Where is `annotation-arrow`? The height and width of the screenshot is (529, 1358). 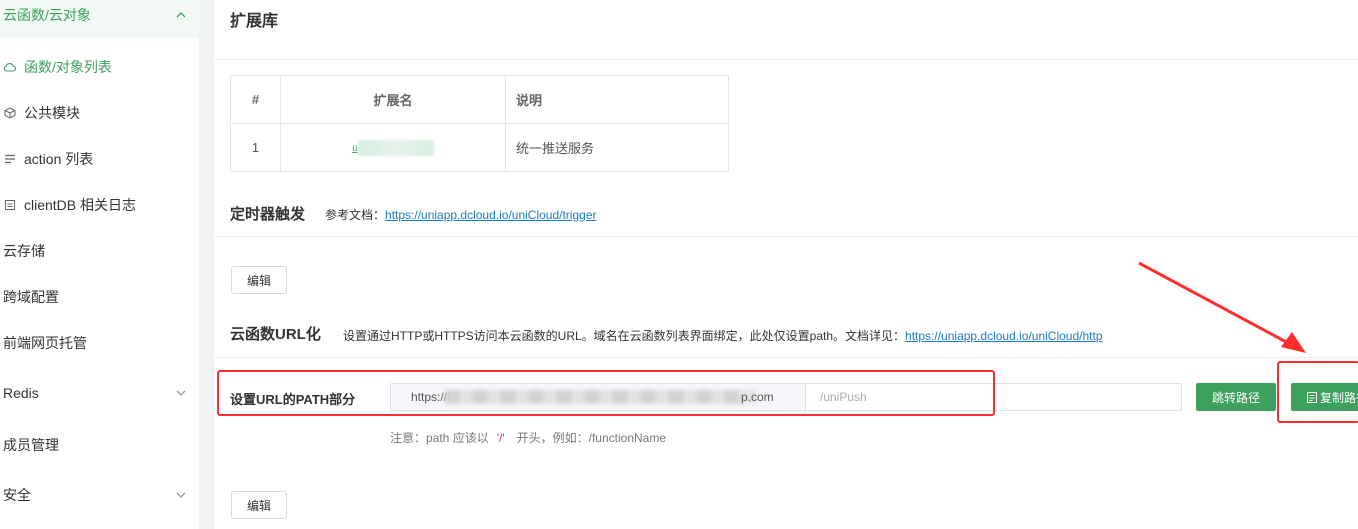
annotation-arrow is located at coordinates (1222, 307).